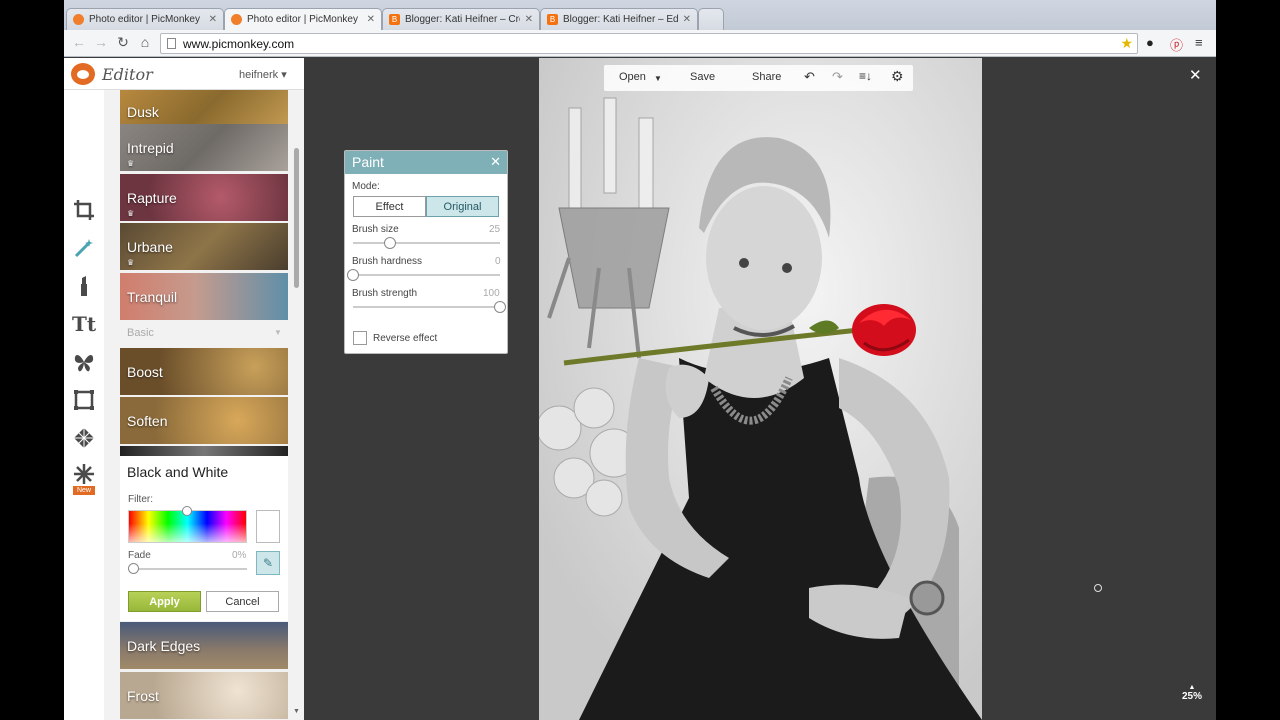 The width and height of the screenshot is (1280, 720). Describe the element at coordinates (140, 333) in the screenshot. I see `section-label-basic: Basic` at that location.